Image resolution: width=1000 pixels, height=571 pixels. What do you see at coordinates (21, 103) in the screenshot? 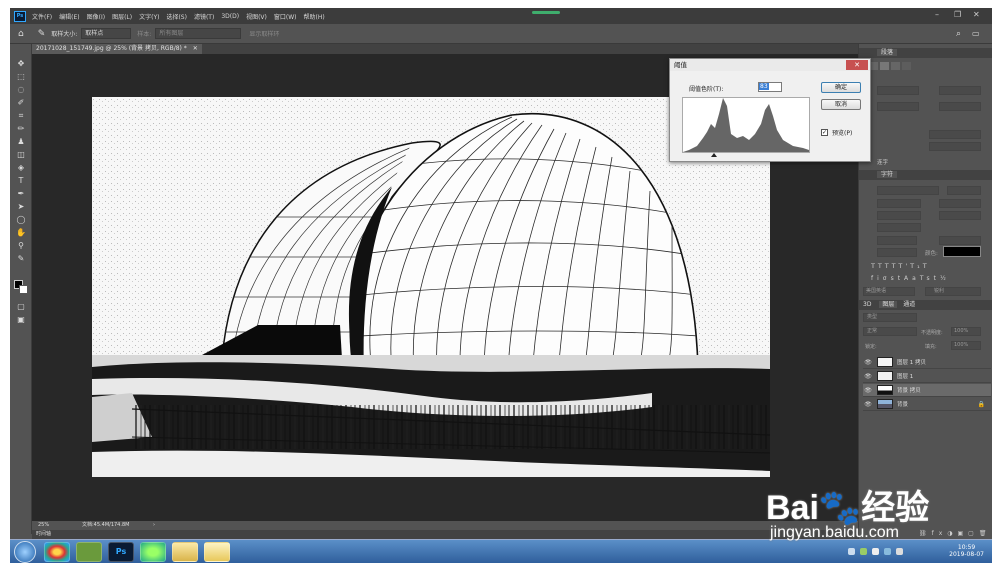
I see `quick-select-tool-icon: ✐` at bounding box center [21, 103].